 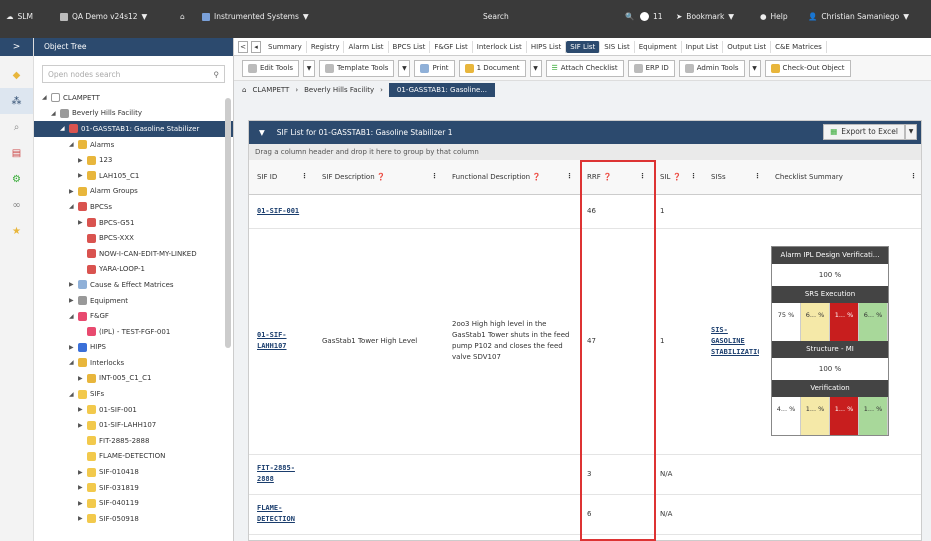 I want to click on search-icon: ⚲, so click(x=217, y=74).